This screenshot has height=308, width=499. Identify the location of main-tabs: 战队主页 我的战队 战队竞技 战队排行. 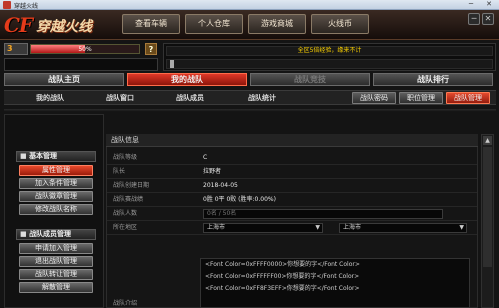
(250, 79).